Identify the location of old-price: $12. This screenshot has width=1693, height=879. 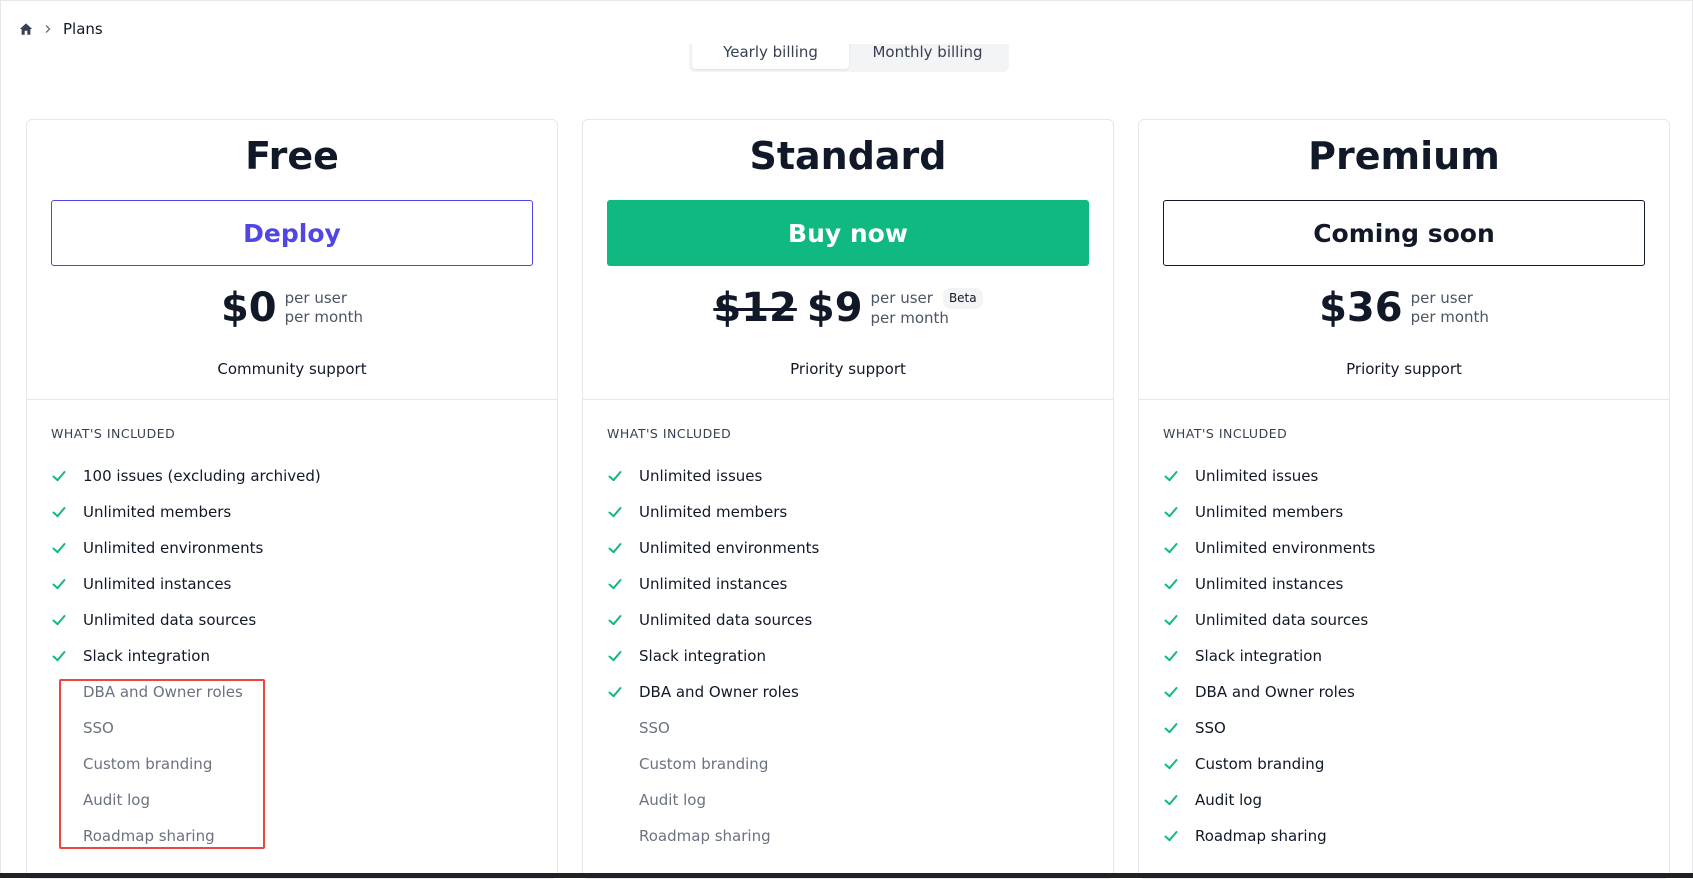
(755, 308).